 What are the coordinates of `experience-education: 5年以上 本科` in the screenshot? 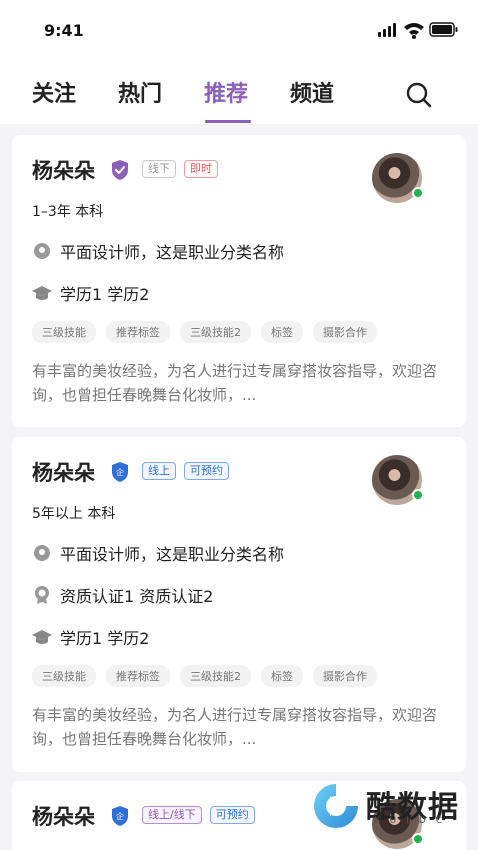 It's located at (74, 514).